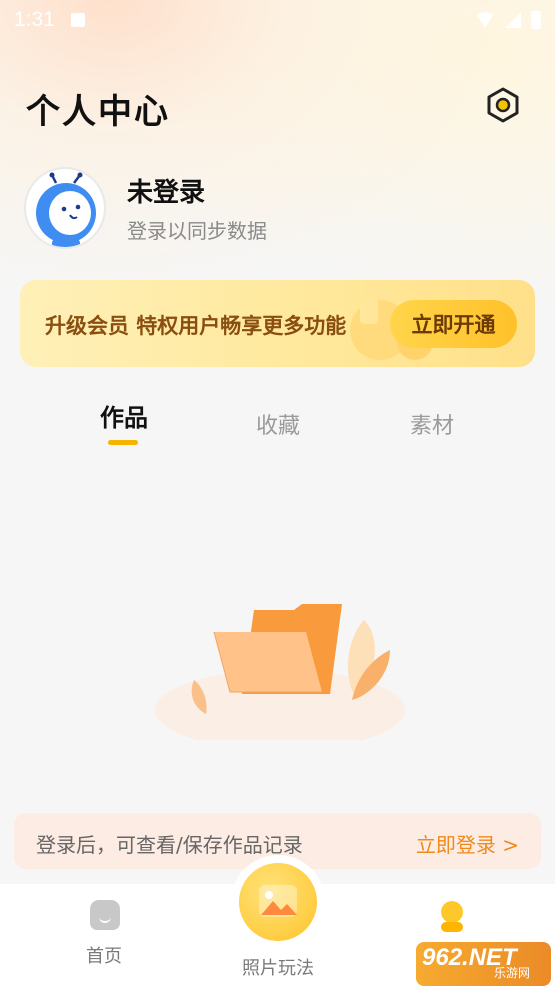 This screenshot has height=988, width=555. What do you see at coordinates (34, 19) in the screenshot?
I see `status-time: 1:31` at bounding box center [34, 19].